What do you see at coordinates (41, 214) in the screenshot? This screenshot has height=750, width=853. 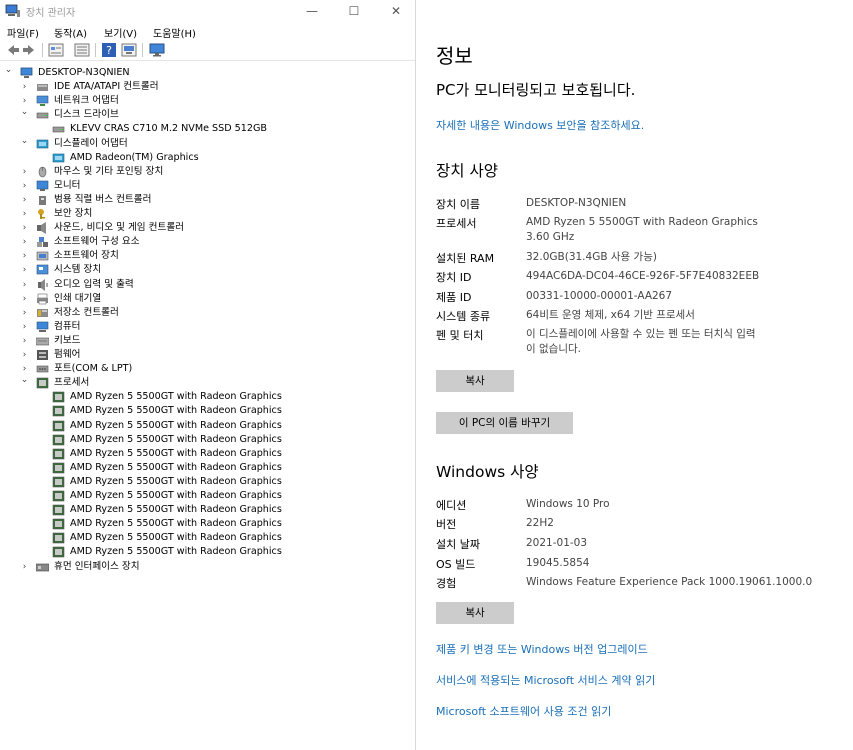 I see `security-device-icon` at bounding box center [41, 214].